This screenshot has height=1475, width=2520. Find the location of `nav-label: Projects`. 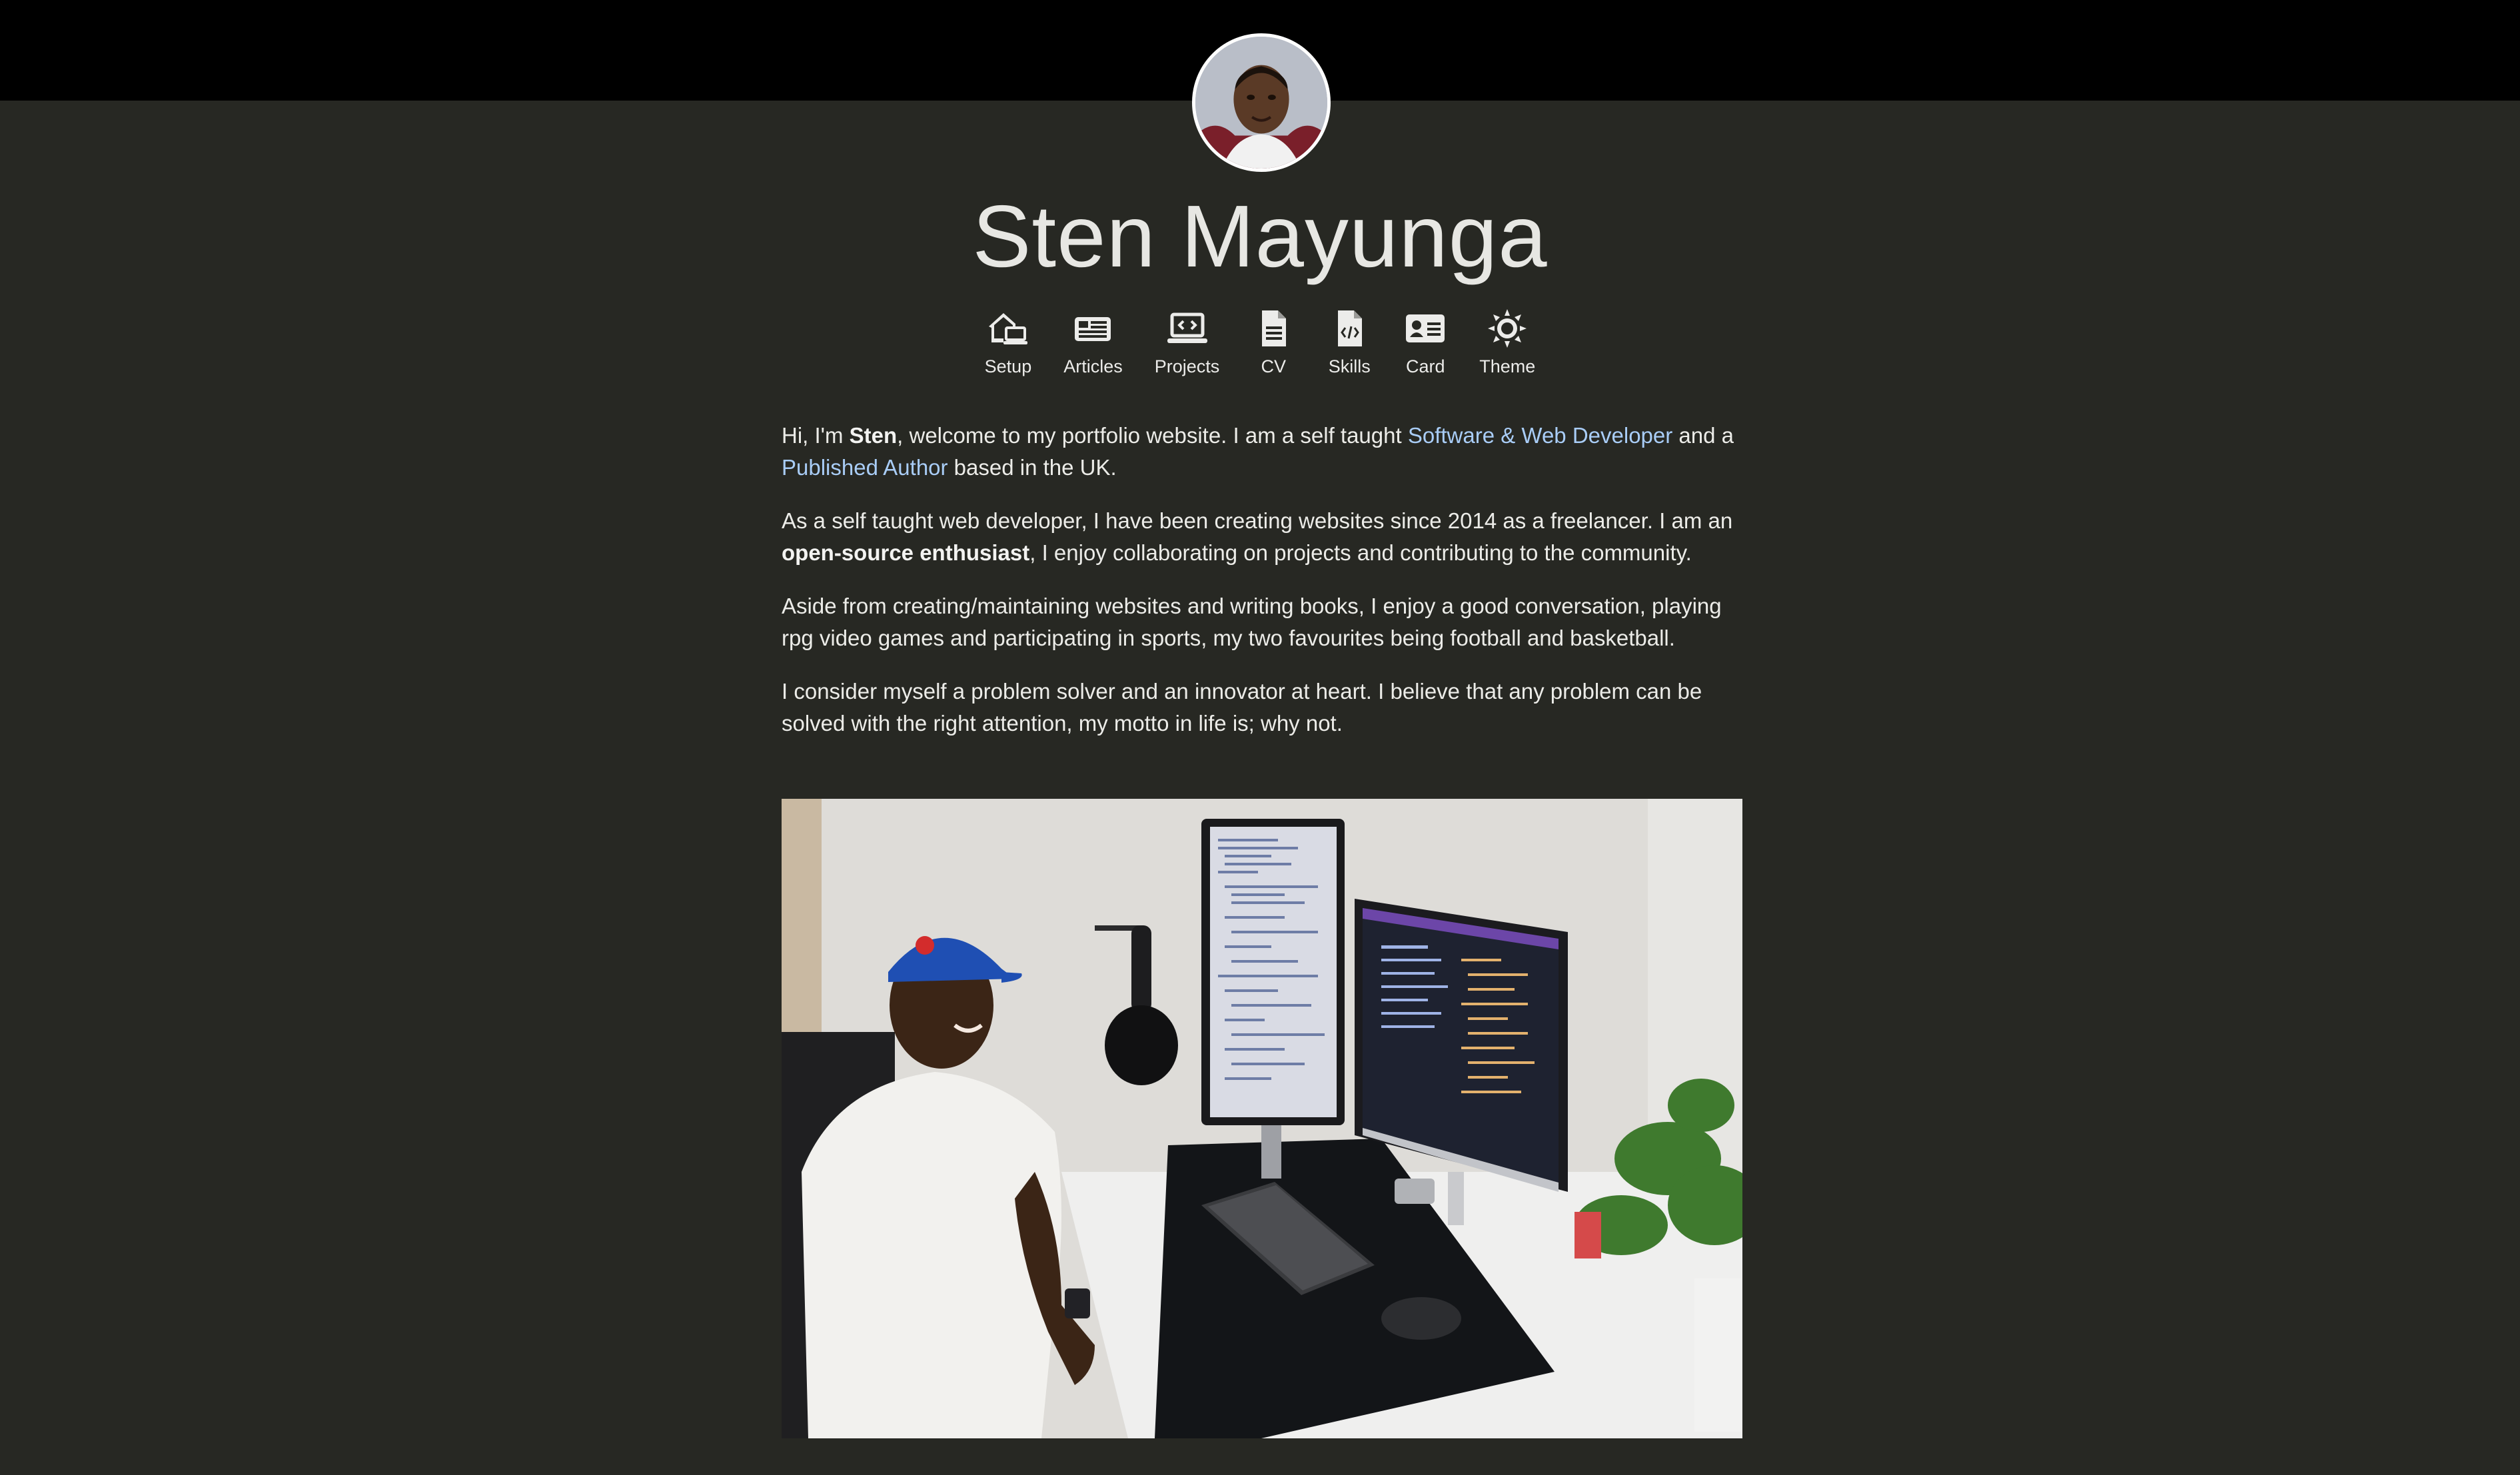

nav-label: Projects is located at coordinates (1187, 366).